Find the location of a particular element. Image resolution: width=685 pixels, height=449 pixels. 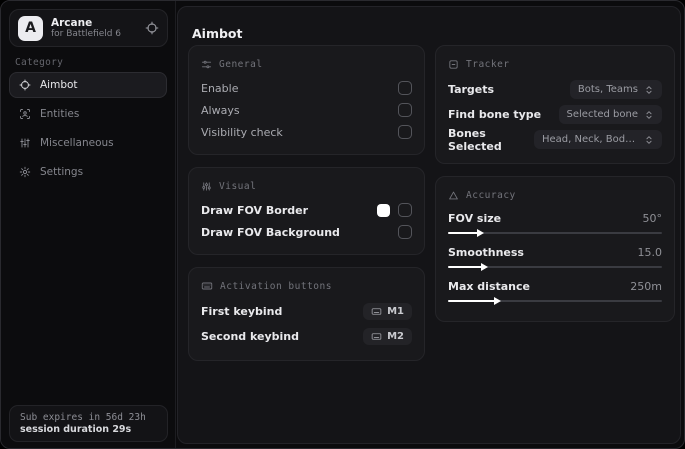

dropdown-value: Head, Neck, Body, Pe.. is located at coordinates (590, 139).